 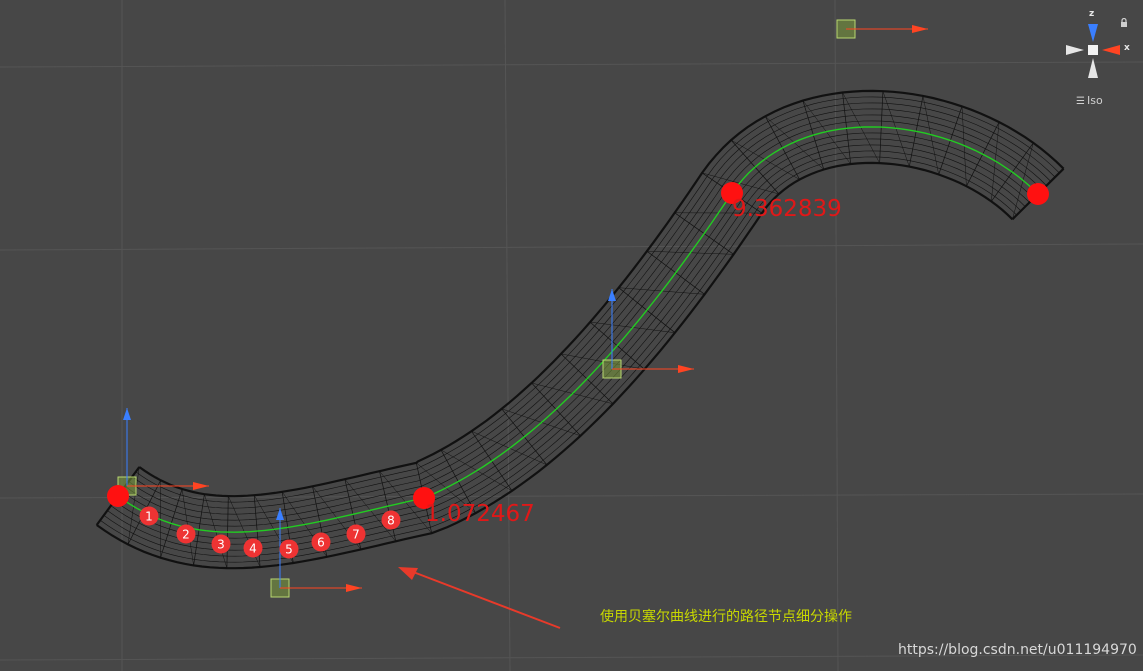 I want to click on z-axis-cone-icon, so click(x=1093, y=33).